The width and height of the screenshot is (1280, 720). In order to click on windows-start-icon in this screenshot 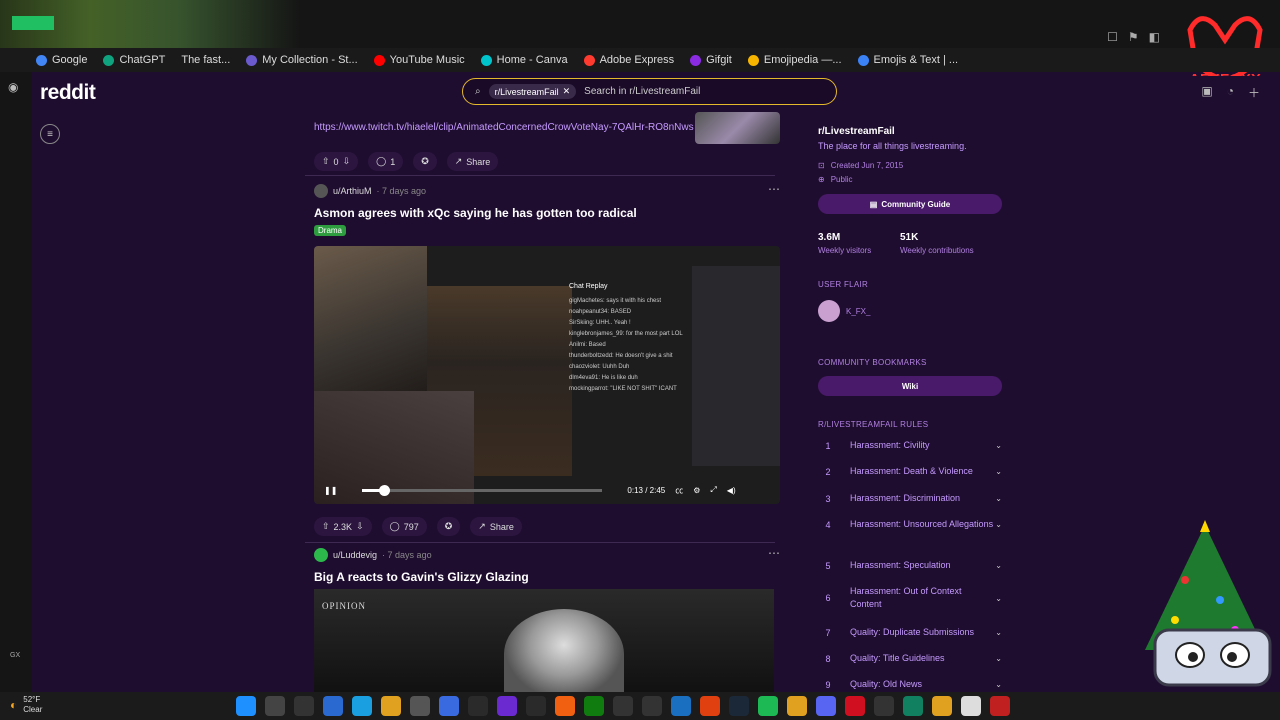, I will do `click(246, 706)`.